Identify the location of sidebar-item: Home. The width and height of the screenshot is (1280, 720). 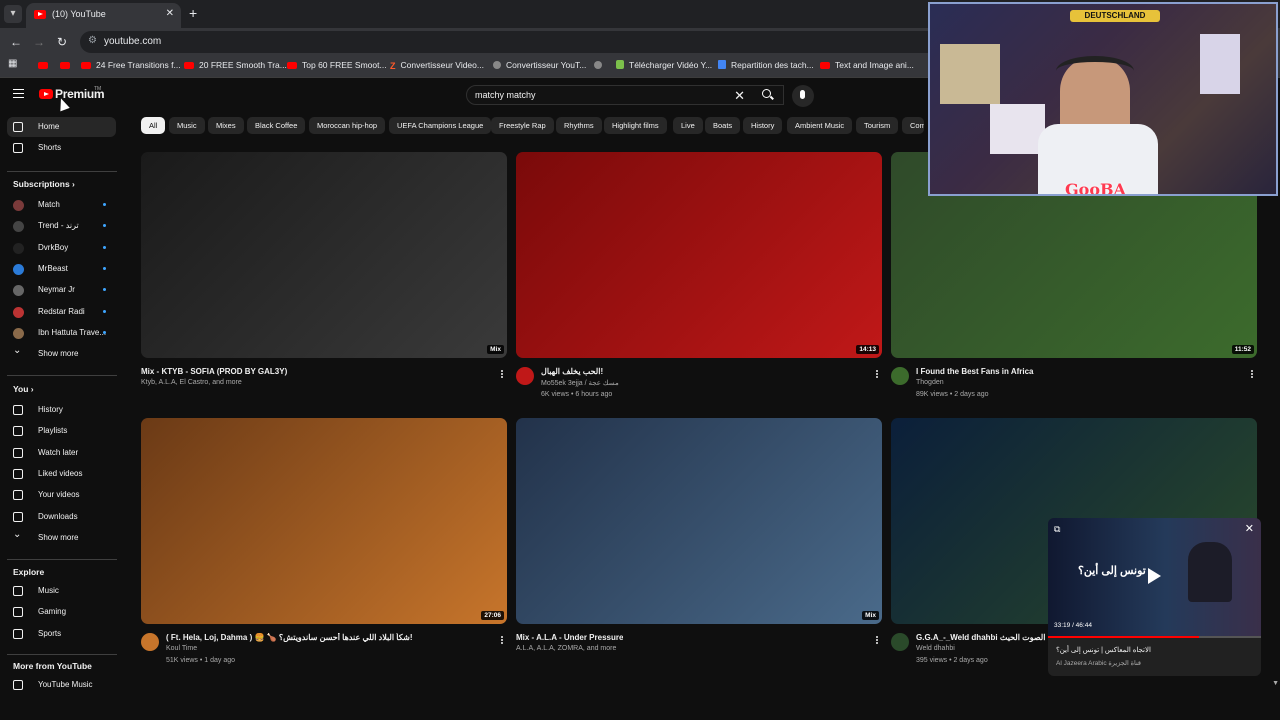
(61, 127).